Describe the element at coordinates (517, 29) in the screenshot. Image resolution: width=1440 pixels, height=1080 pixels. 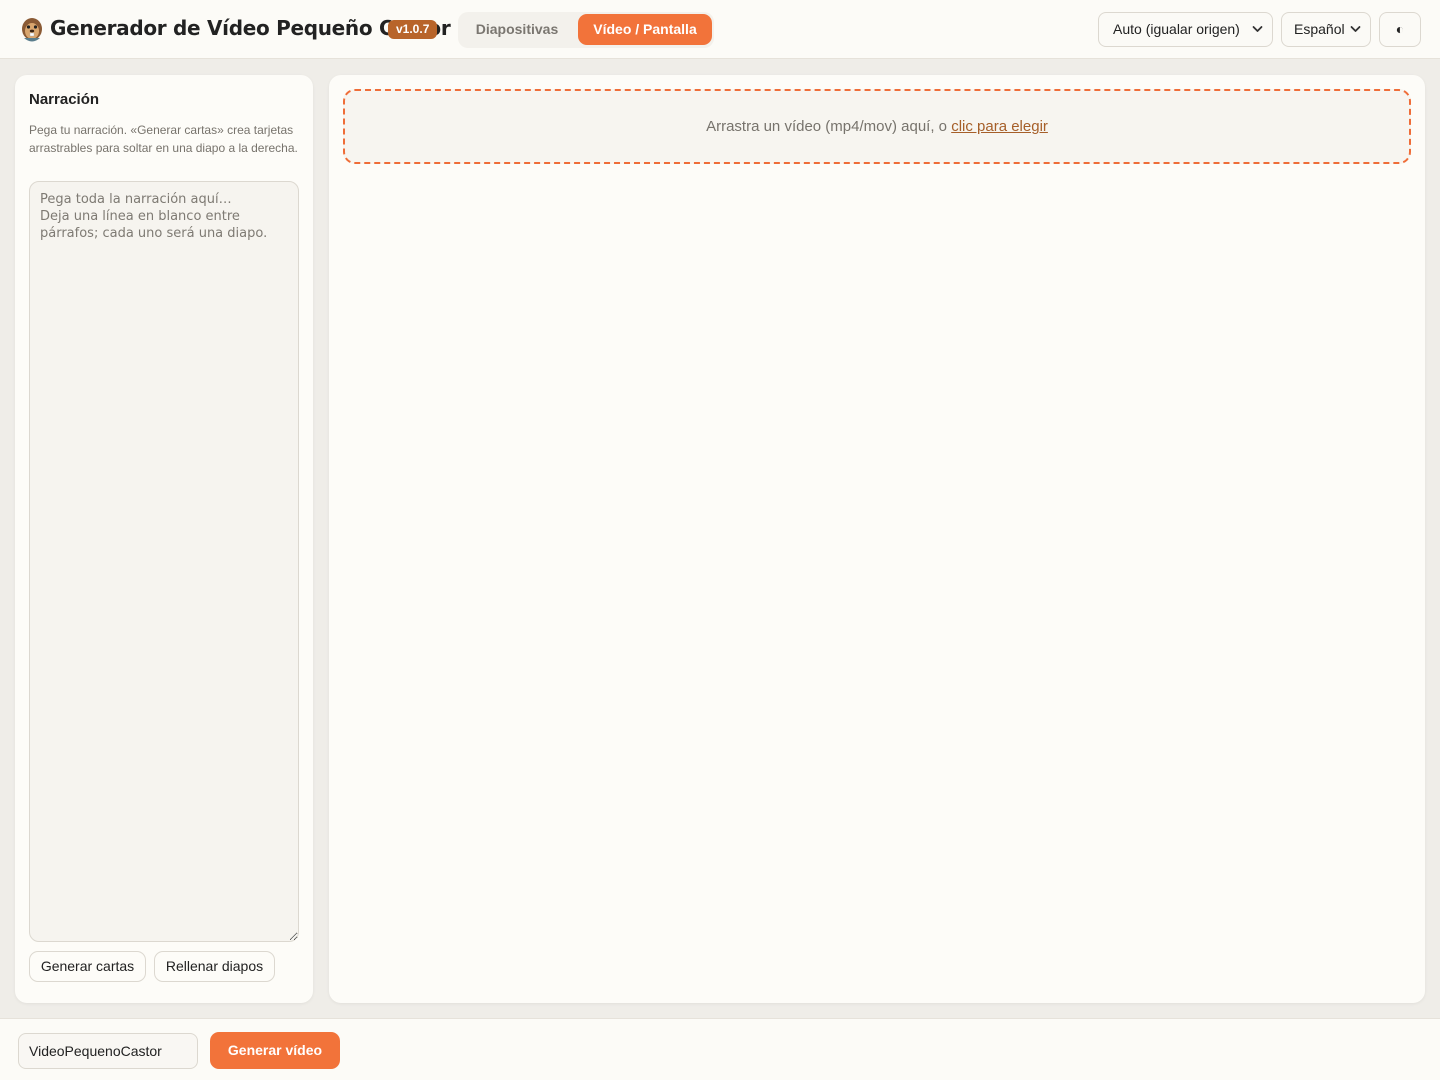
I see `tab-slides: Diapositivas` at that location.